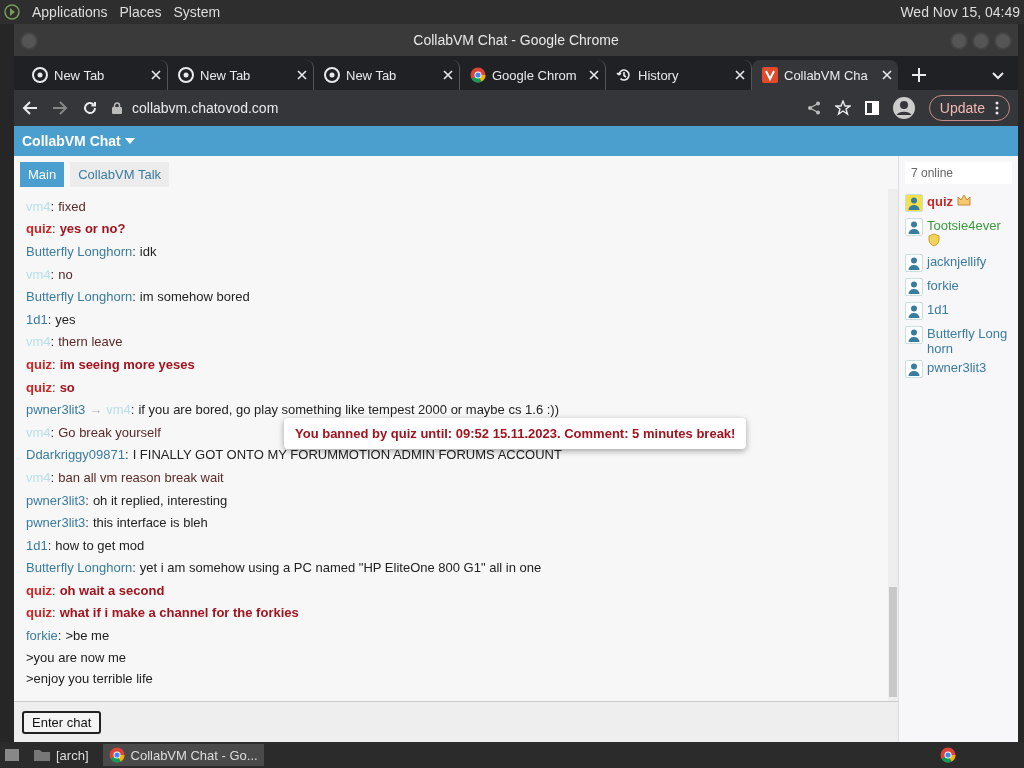  I want to click on user-name: quiz, so click(969, 201).